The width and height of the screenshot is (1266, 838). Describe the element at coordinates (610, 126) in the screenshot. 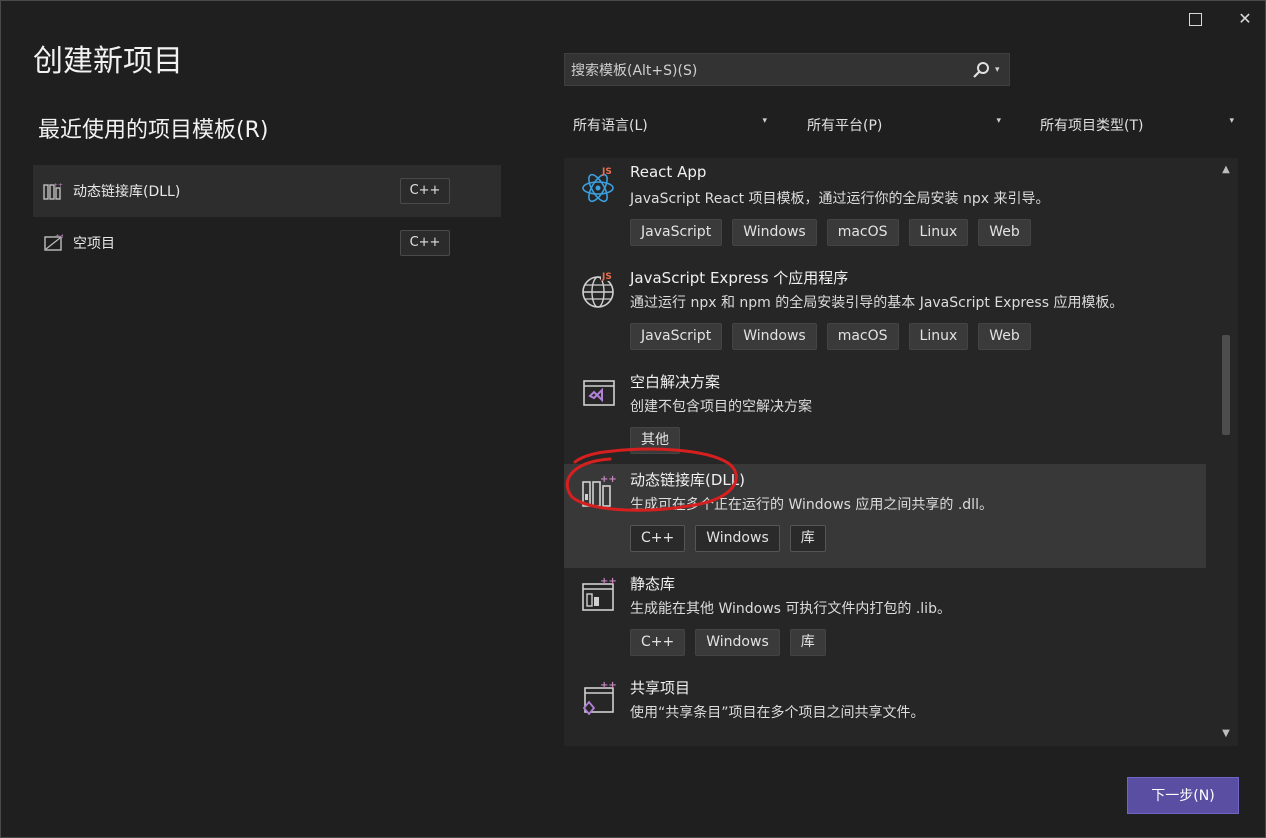

I see `filter-label: 所有语言(L)` at that location.